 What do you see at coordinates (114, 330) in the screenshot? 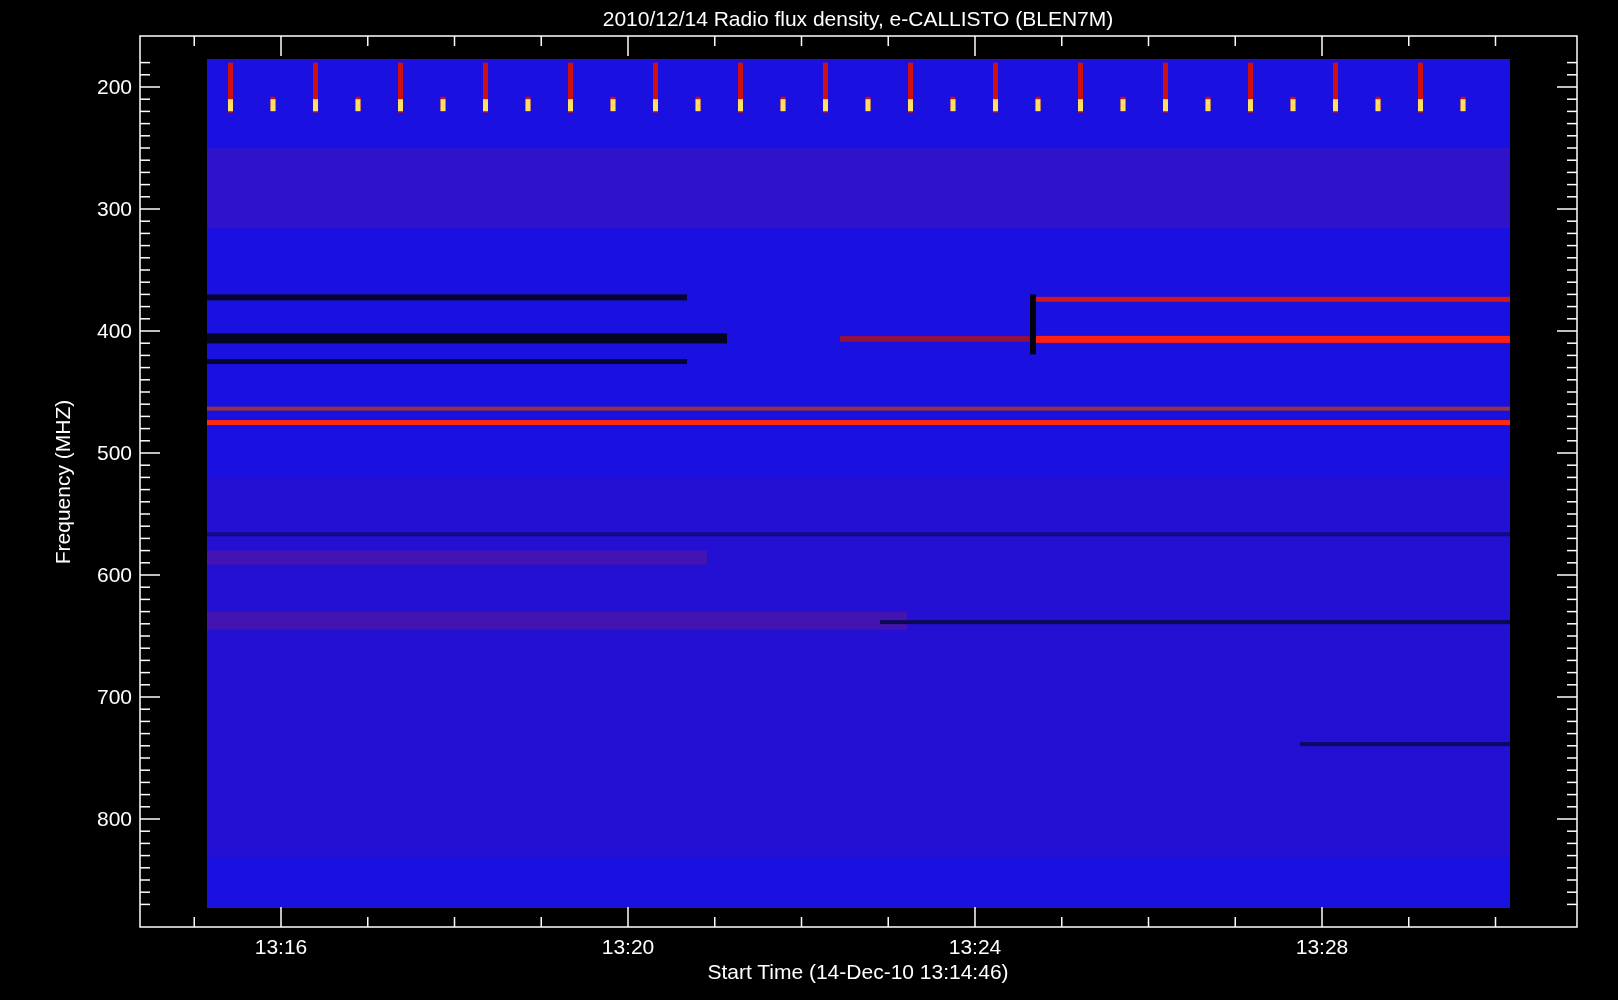
I see `y-tick-label: 400` at bounding box center [114, 330].